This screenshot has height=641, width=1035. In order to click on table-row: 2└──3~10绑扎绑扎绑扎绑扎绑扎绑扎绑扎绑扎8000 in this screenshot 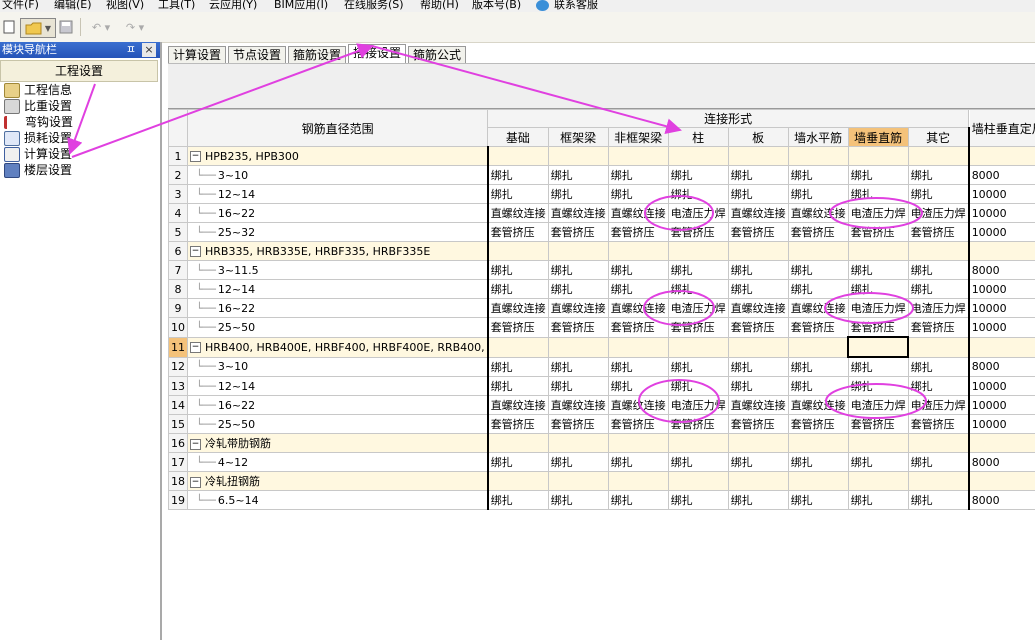, I will do `click(602, 175)`.